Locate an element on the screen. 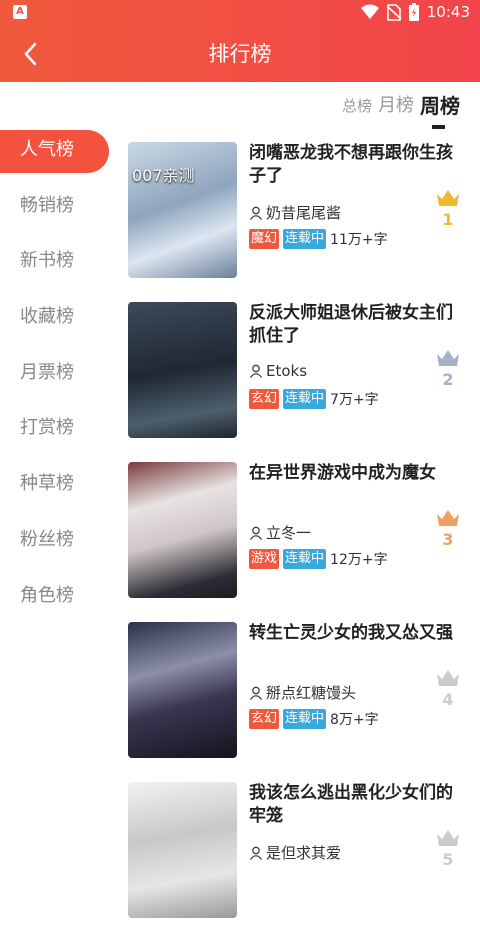 This screenshot has height=942, width=480. word-count: 11万+字 is located at coordinates (359, 240).